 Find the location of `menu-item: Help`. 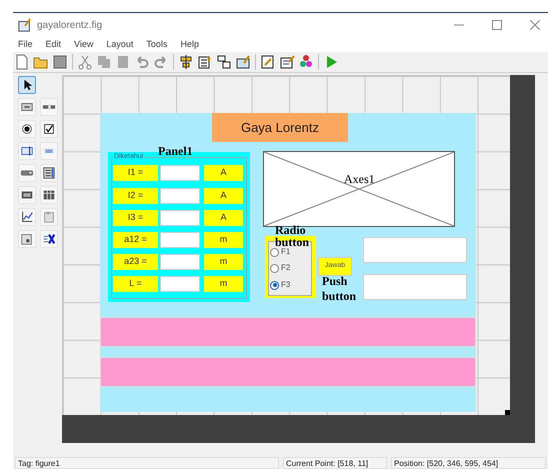

menu-item: Help is located at coordinates (189, 45).